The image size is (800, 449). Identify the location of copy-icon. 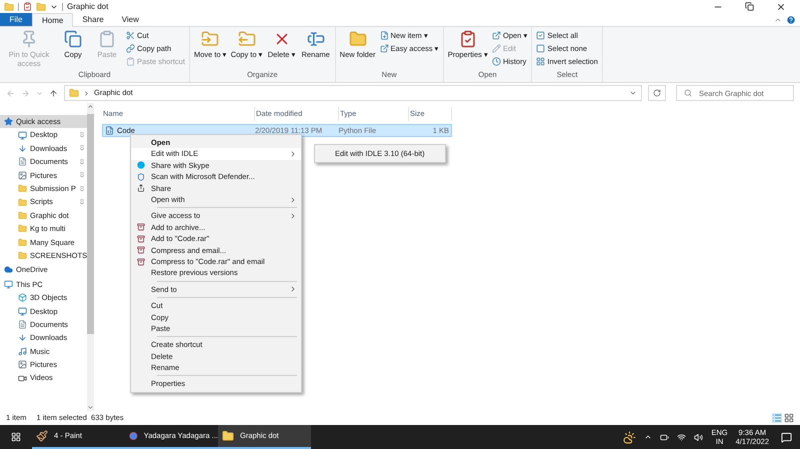
(73, 39).